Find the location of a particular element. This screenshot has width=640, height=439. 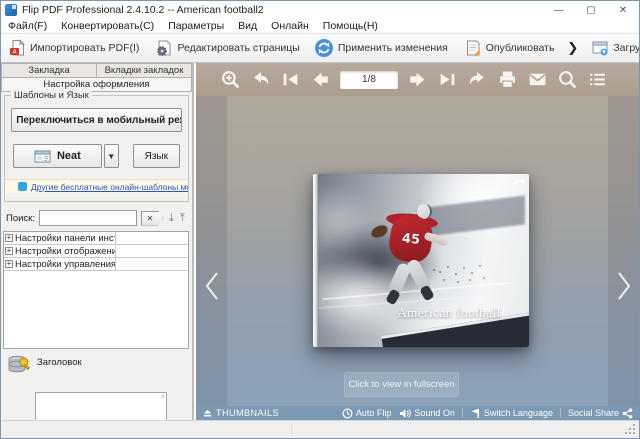

menu-help: Помощь(H) is located at coordinates (350, 26).